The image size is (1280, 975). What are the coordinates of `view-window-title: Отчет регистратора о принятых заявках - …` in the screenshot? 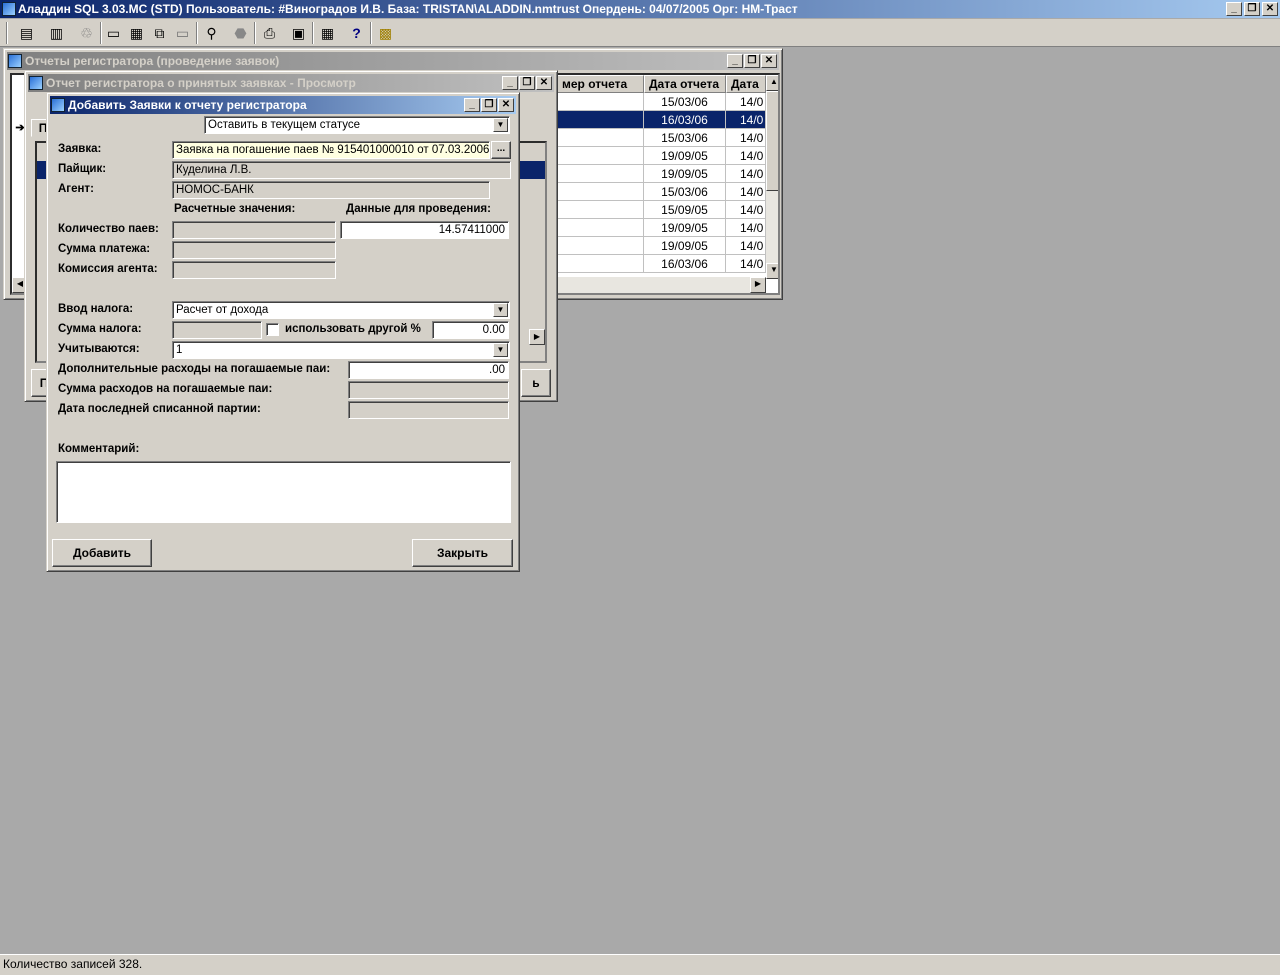 It's located at (201, 83).